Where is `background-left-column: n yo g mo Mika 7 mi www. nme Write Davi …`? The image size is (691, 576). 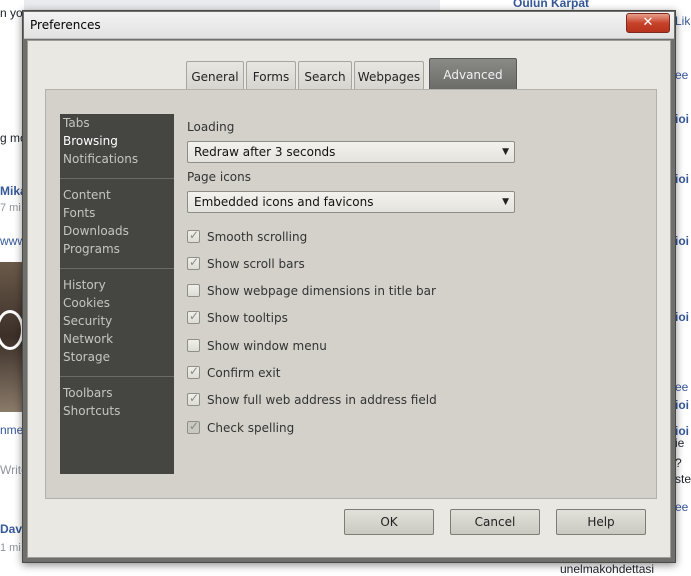
background-left-column: n yo g mo Mika 7 mi www. nme Write Davi … is located at coordinates (12, 288).